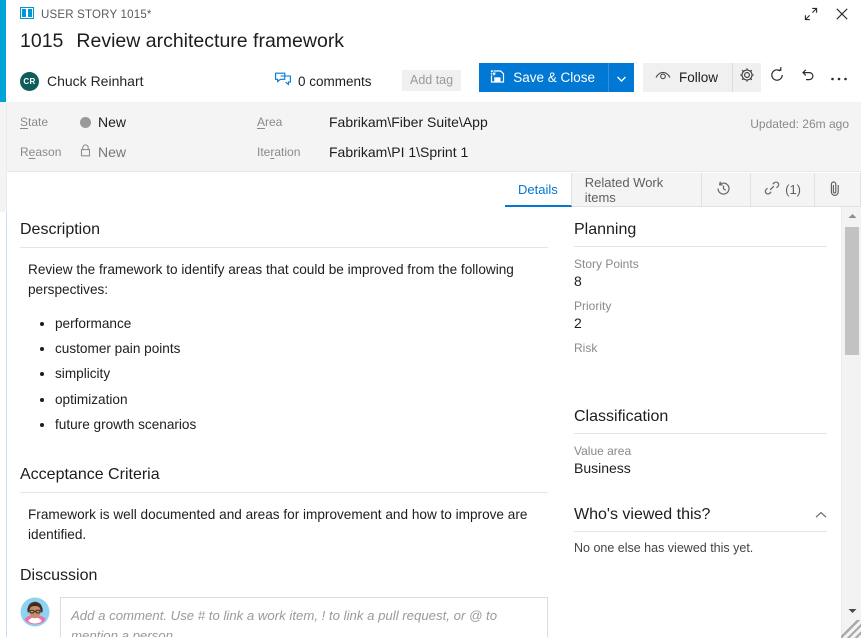  I want to click on tab-details: Details, so click(538, 190).